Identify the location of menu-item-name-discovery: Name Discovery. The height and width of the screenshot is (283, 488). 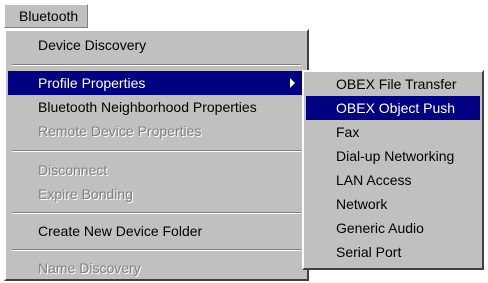
(156, 268).